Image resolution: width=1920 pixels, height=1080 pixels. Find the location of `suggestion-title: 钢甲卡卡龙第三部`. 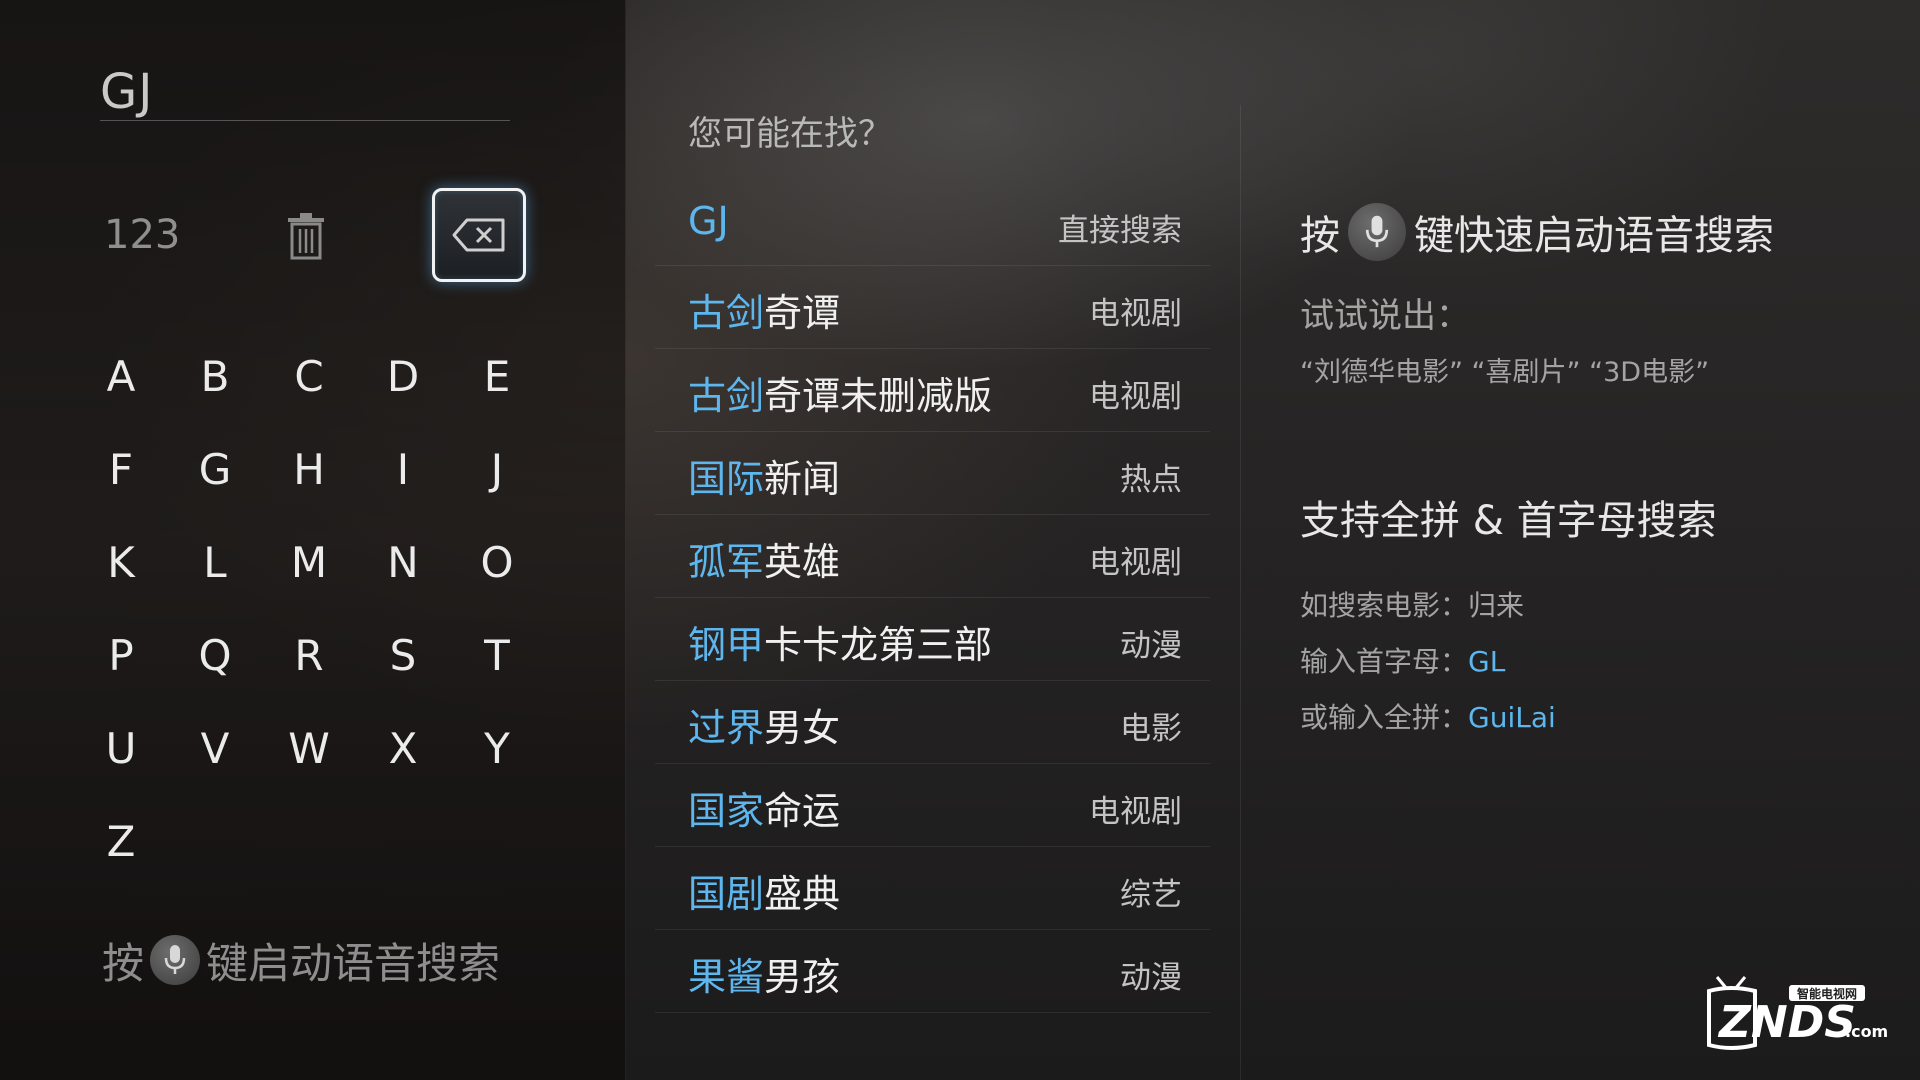

suggestion-title: 钢甲卡卡龙第三部 is located at coordinates (840, 641).